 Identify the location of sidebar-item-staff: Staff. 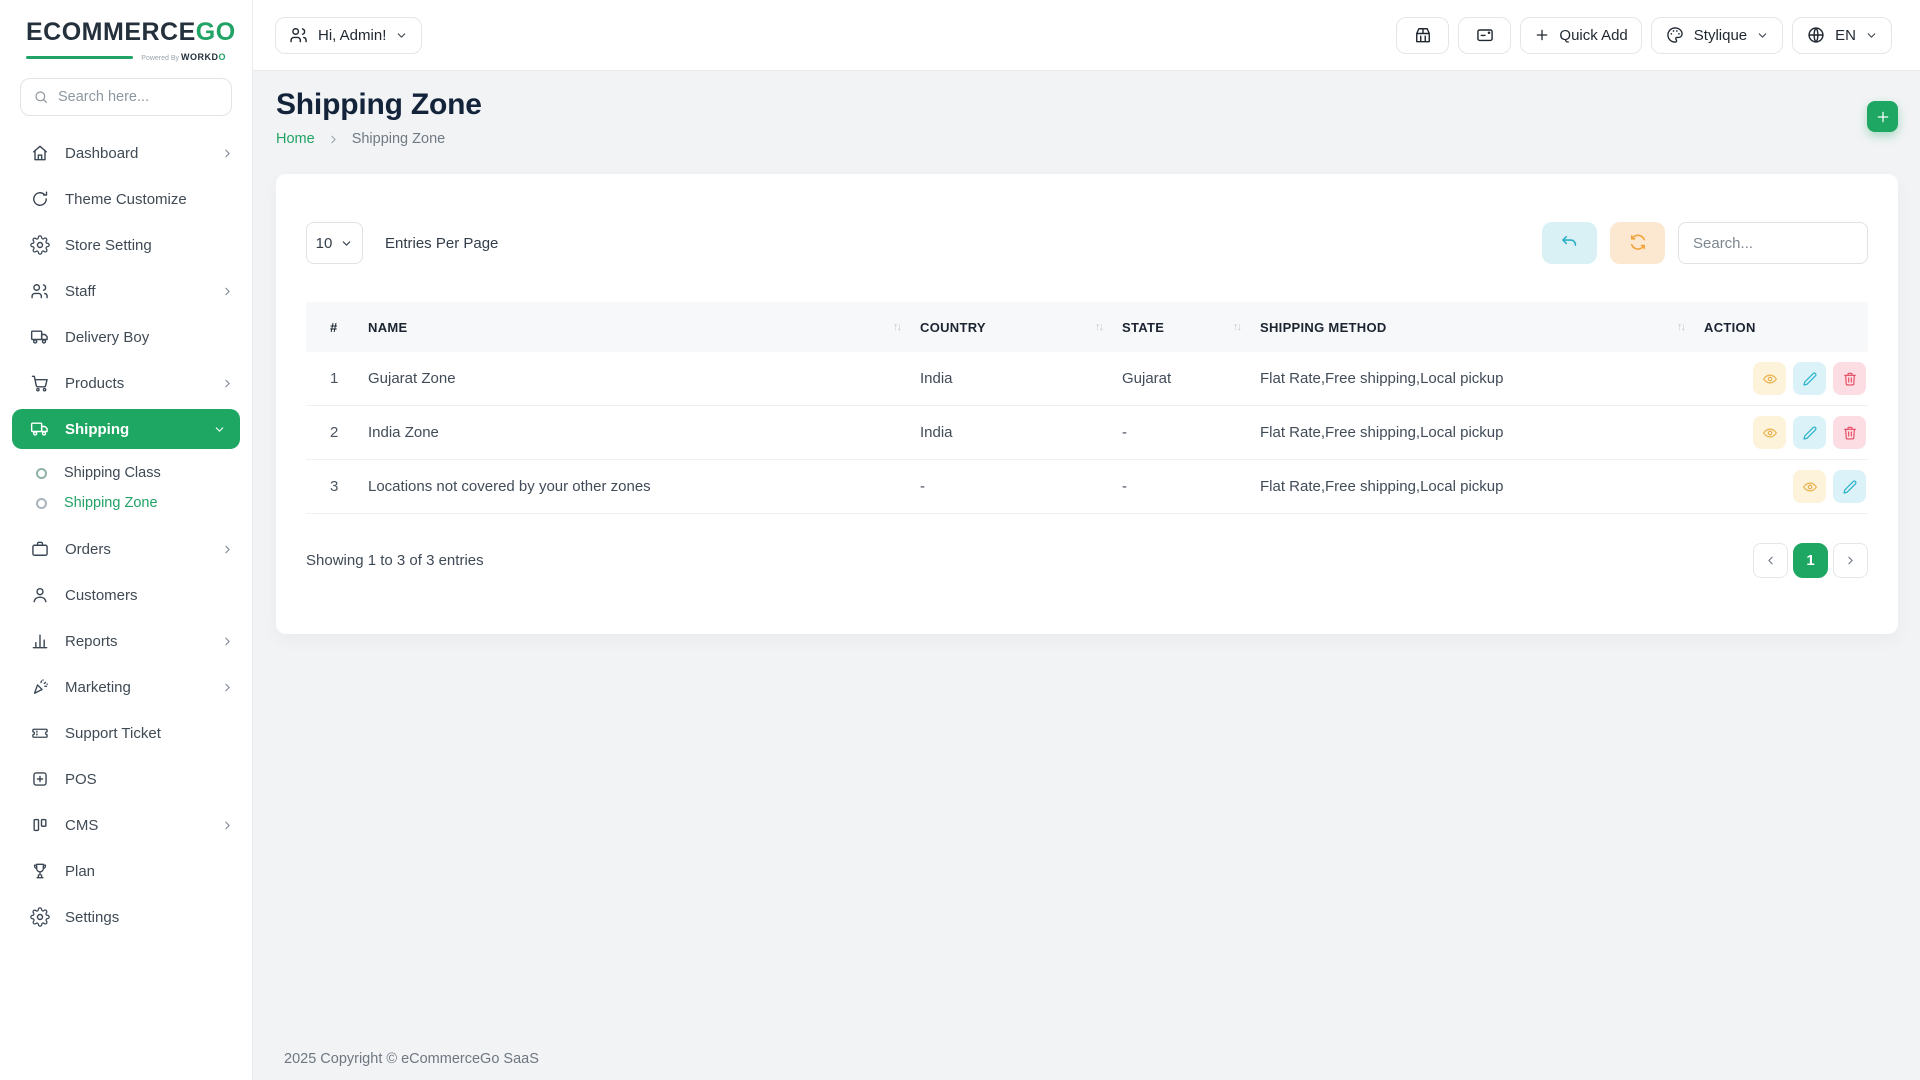
(126, 291).